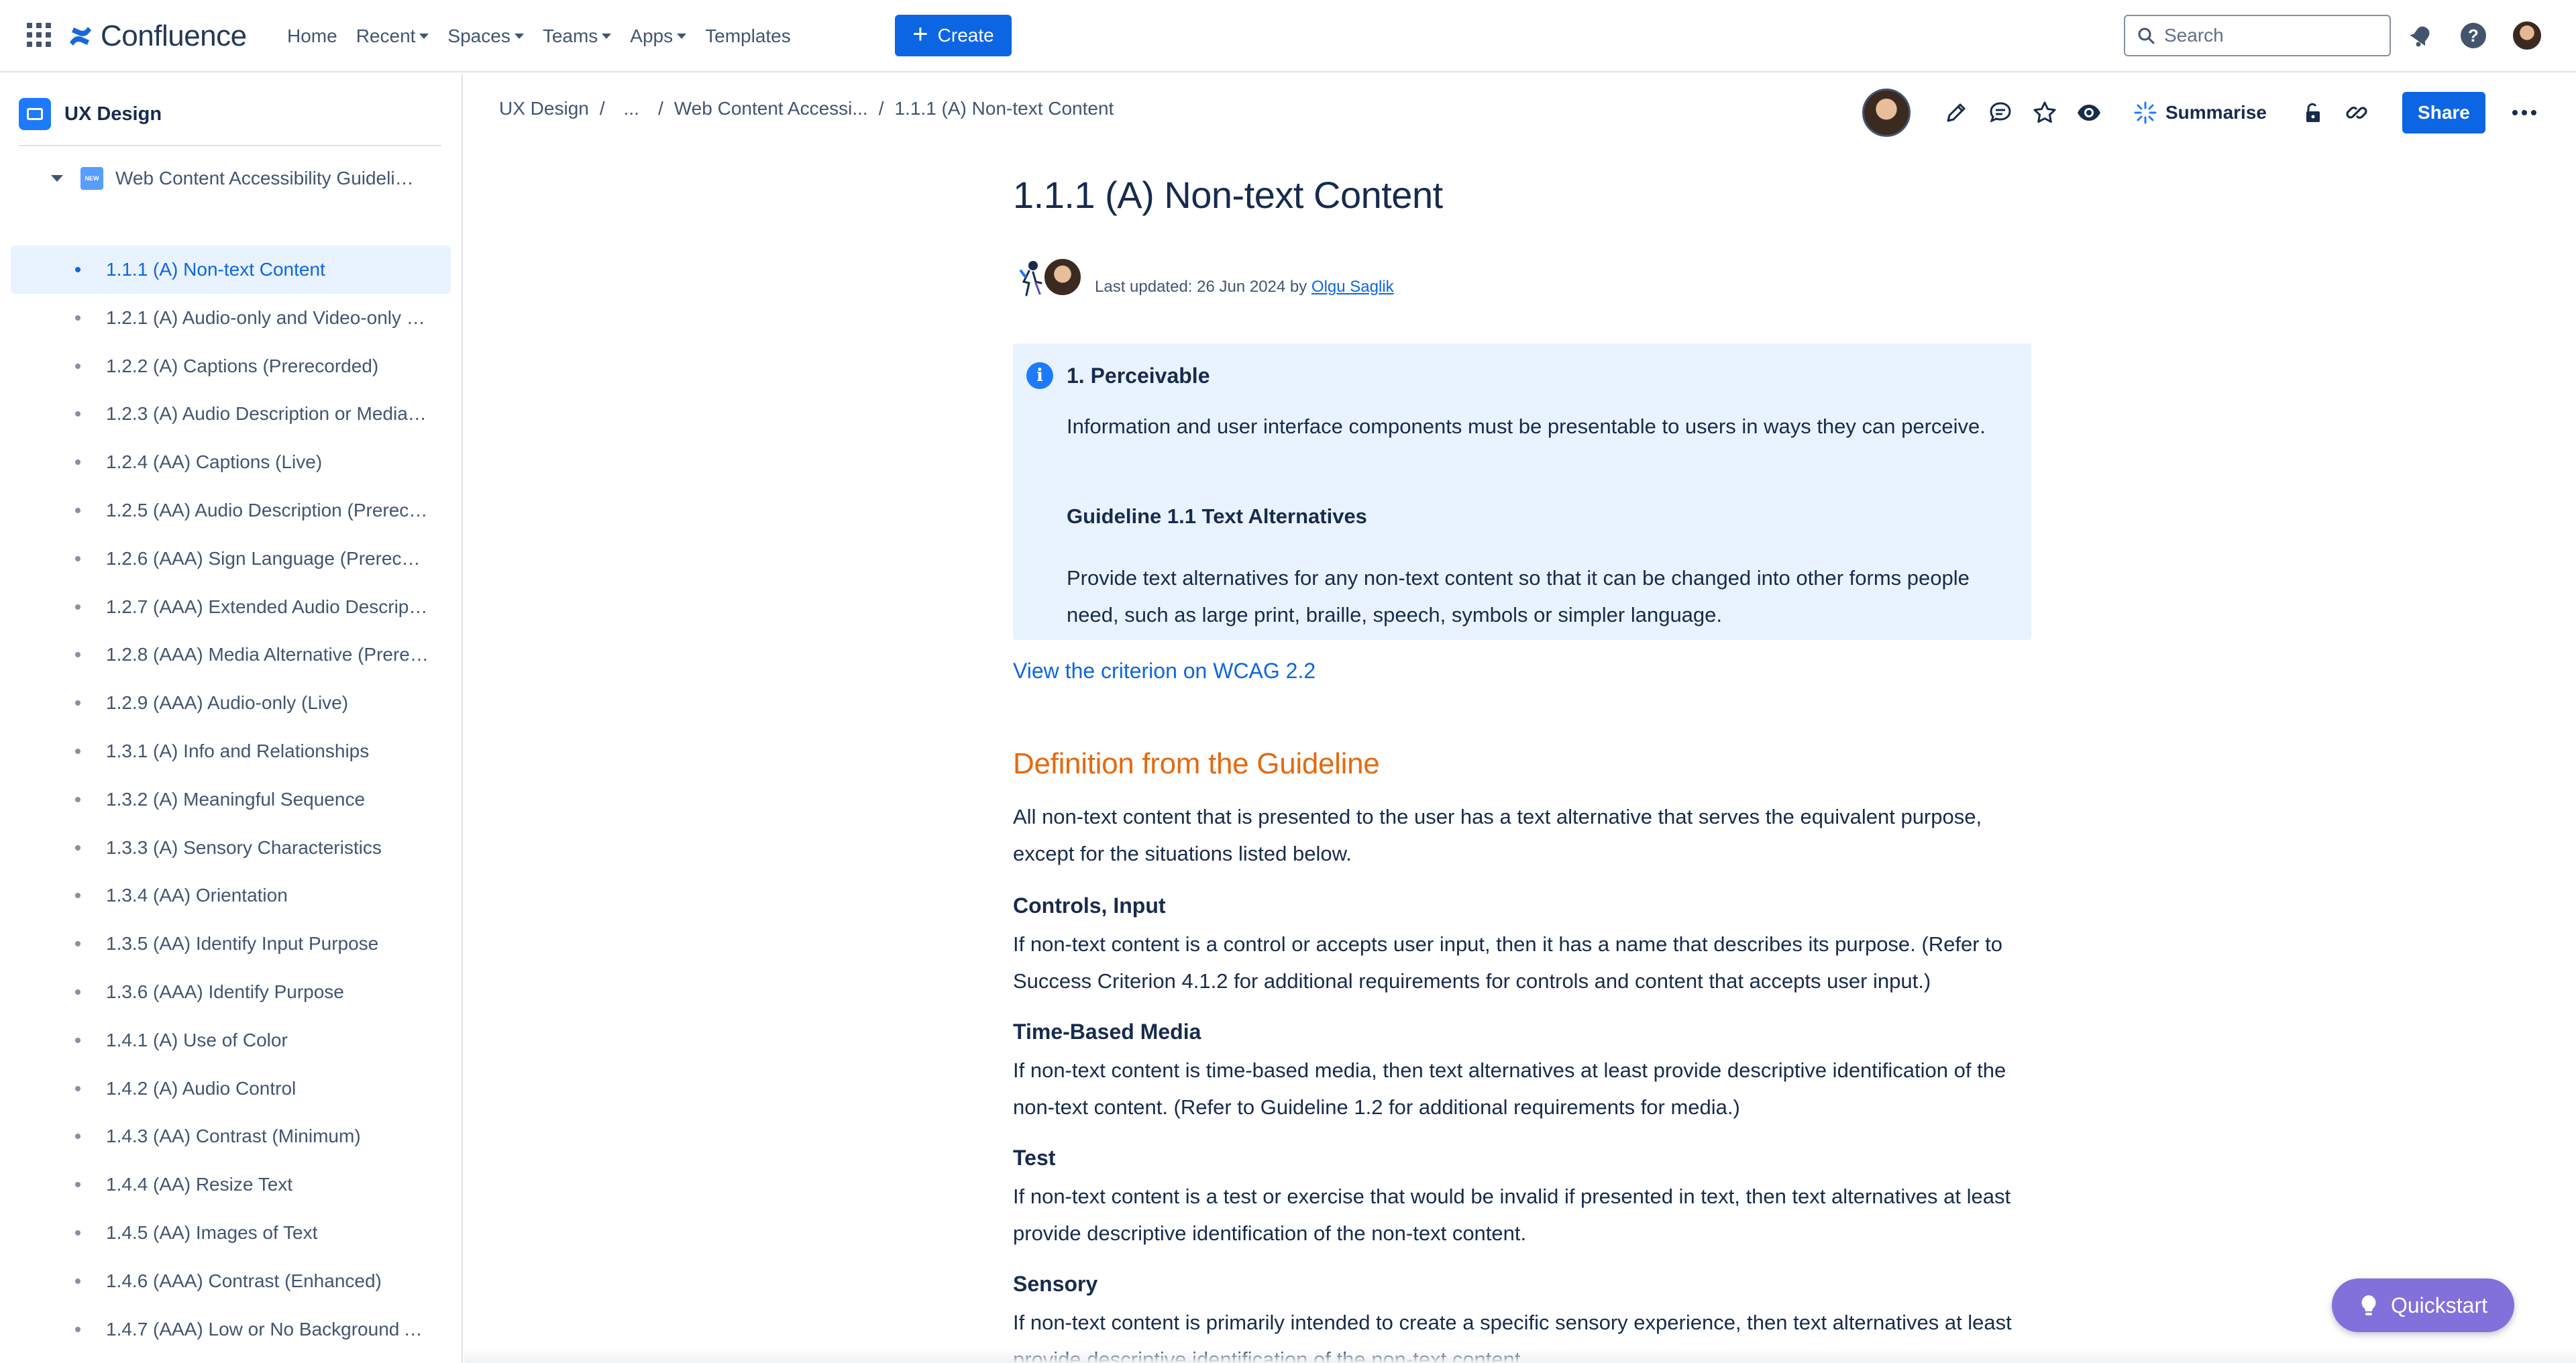  What do you see at coordinates (231, 1184) in the screenshot?
I see `sidebar-page-item: 1.4.4 (AA) Resize Text` at bounding box center [231, 1184].